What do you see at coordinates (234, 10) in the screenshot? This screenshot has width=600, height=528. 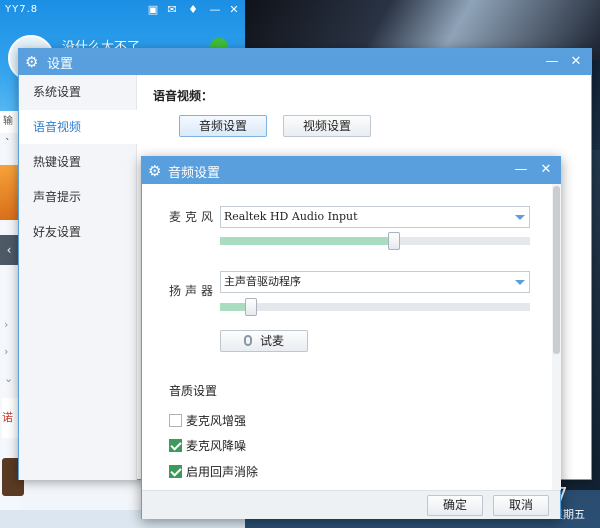 I see `close-icon: ✕` at bounding box center [234, 10].